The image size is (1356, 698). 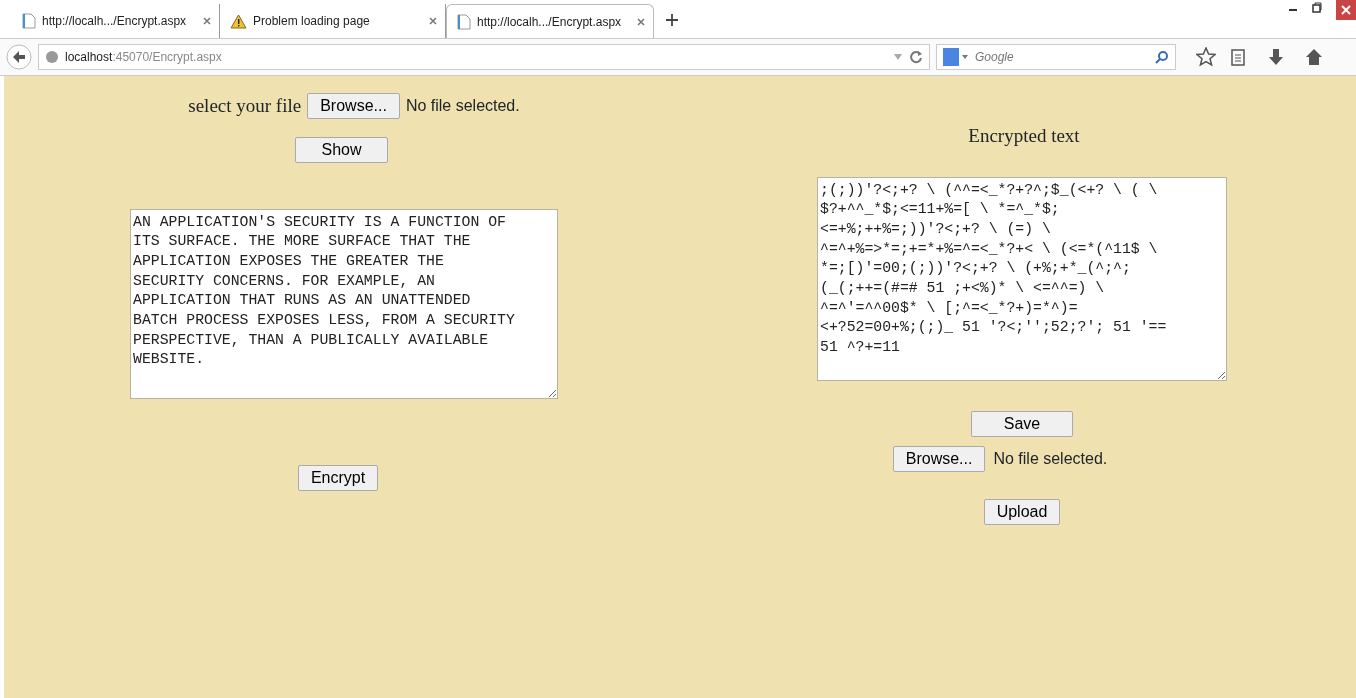 I want to click on plain-text-area: AN APPLICATION'S SECURITY IS A FUNCTION OF ITS SURFACE. THE MORE SURFACE THAT THE APPLICATION EXPOSES THE GREATER THE SECURITY CONCERNS. FOR EXAMPLE, AN APPLICATION THAT RUNS AS AN UNATTENDED BATCH PROCESS EXPOSES LESS, FROM A SECURITY PERSPECTIVE, THAN A PUBLICALLY AVAILABLE WEBSITE., so click(x=344, y=303).